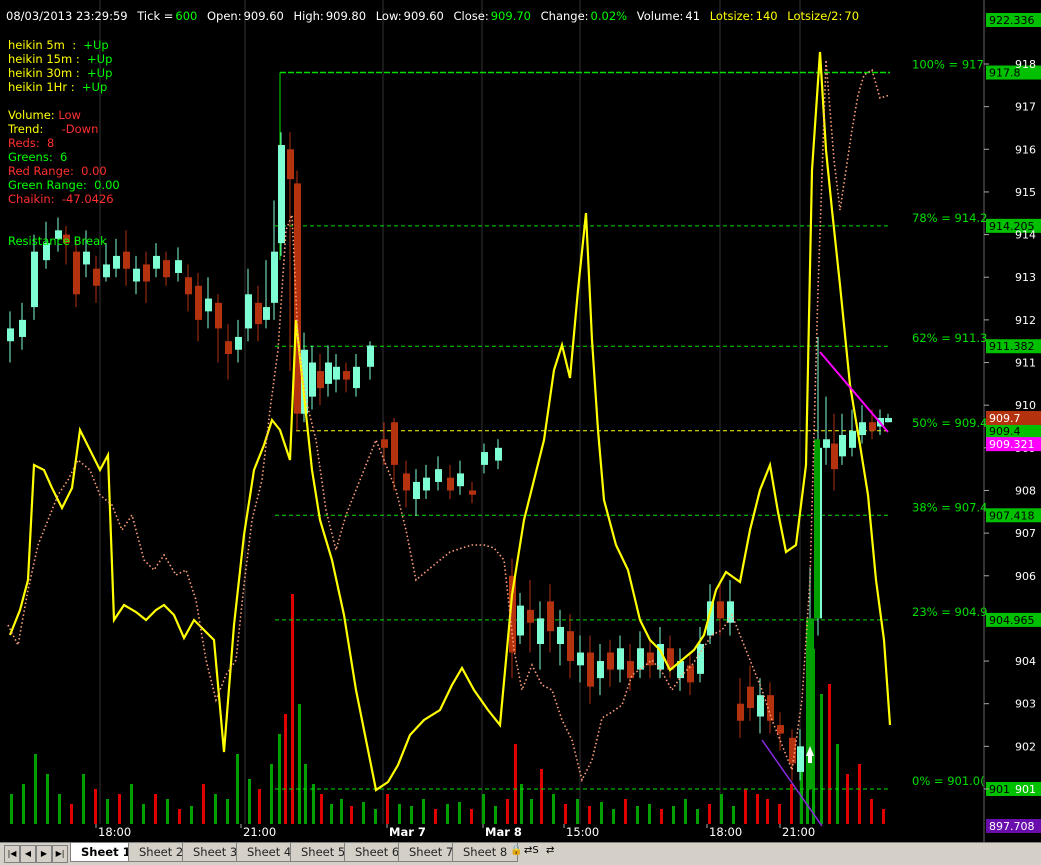 Image resolution: width=1041 pixels, height=865 pixels. I want to click on price-tick-label: 911, so click(1025, 363).